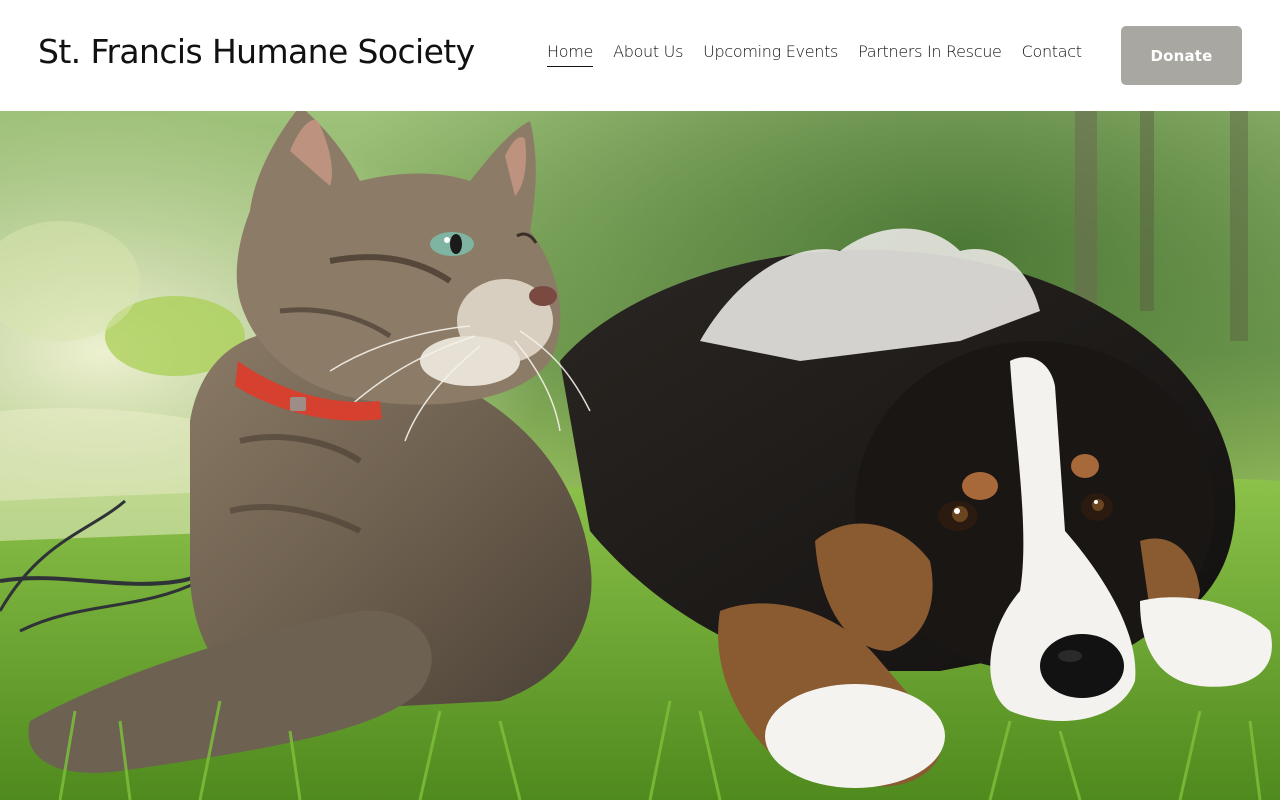 The width and height of the screenshot is (1280, 800). Describe the element at coordinates (1181, 55) in the screenshot. I see `donate-button: Donate` at that location.